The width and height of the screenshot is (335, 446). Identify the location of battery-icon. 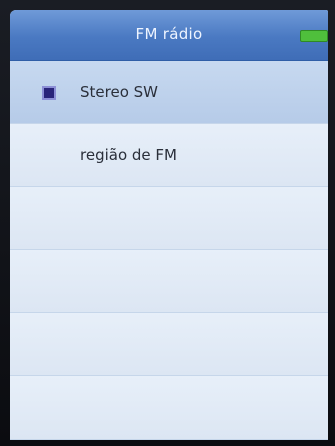
(314, 36).